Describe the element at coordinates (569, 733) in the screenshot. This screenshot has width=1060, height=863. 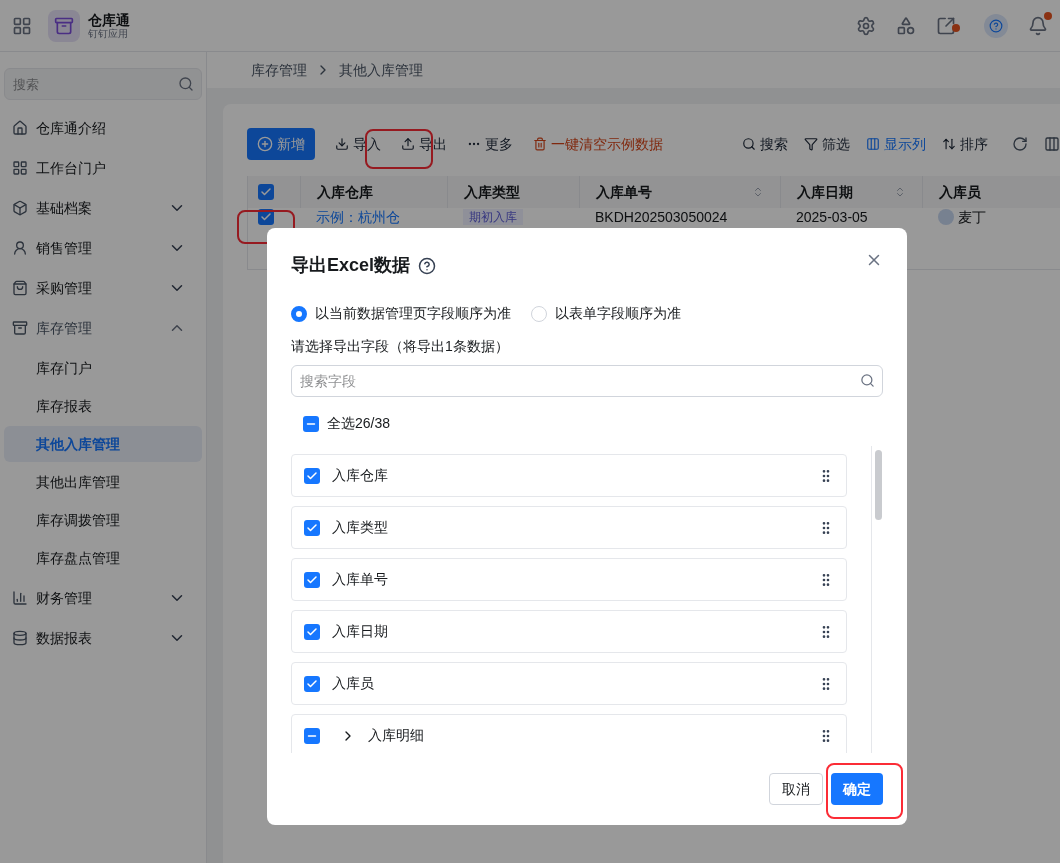
I see `field-row: 入库明细` at that location.